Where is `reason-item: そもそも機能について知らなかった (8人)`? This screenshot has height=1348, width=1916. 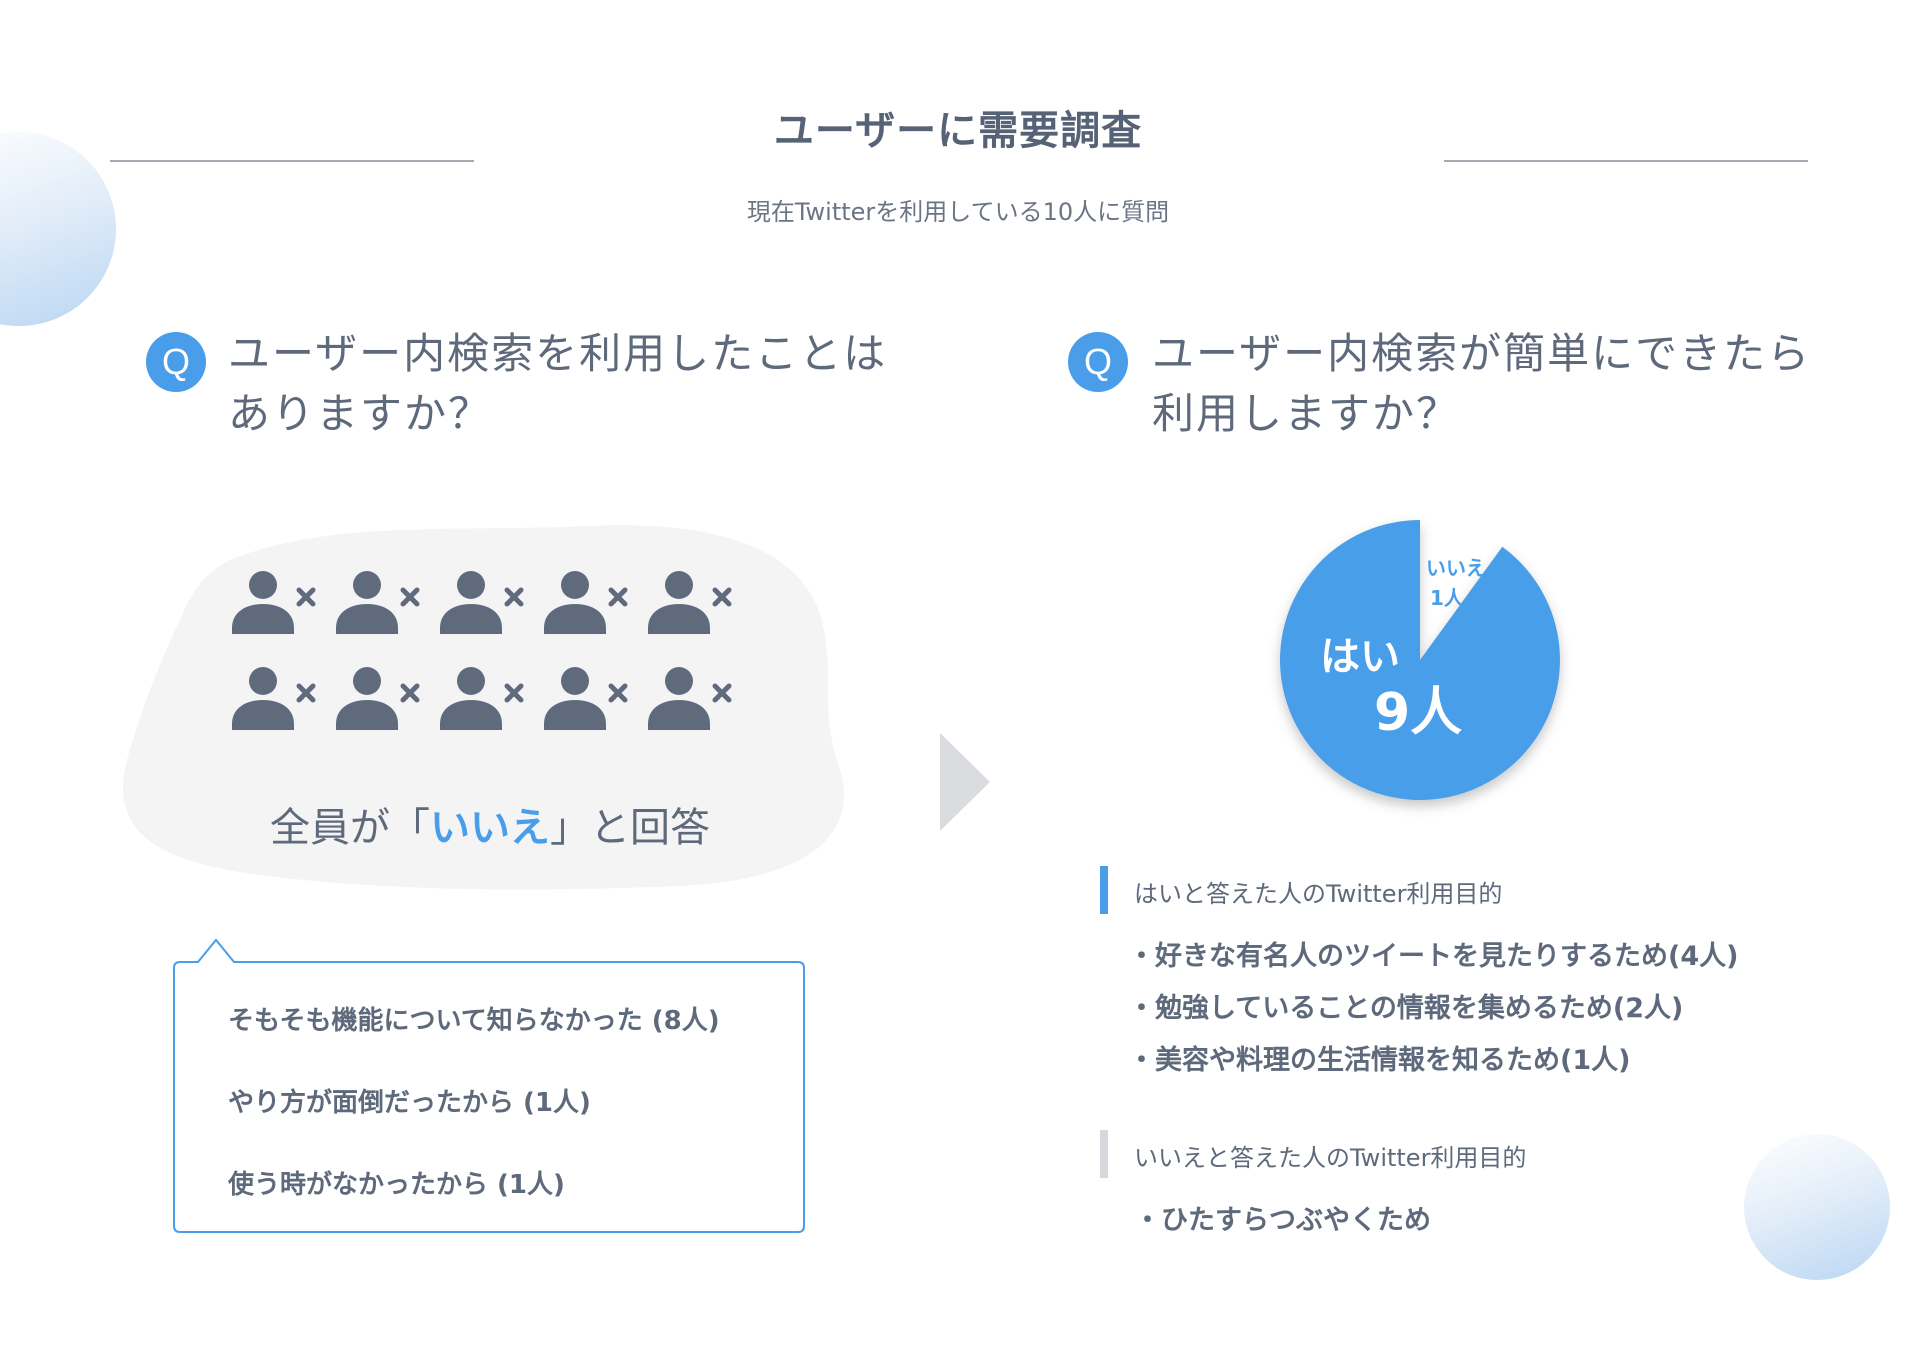 reason-item: そもそも機能について知らなかった (8人) is located at coordinates (474, 1021).